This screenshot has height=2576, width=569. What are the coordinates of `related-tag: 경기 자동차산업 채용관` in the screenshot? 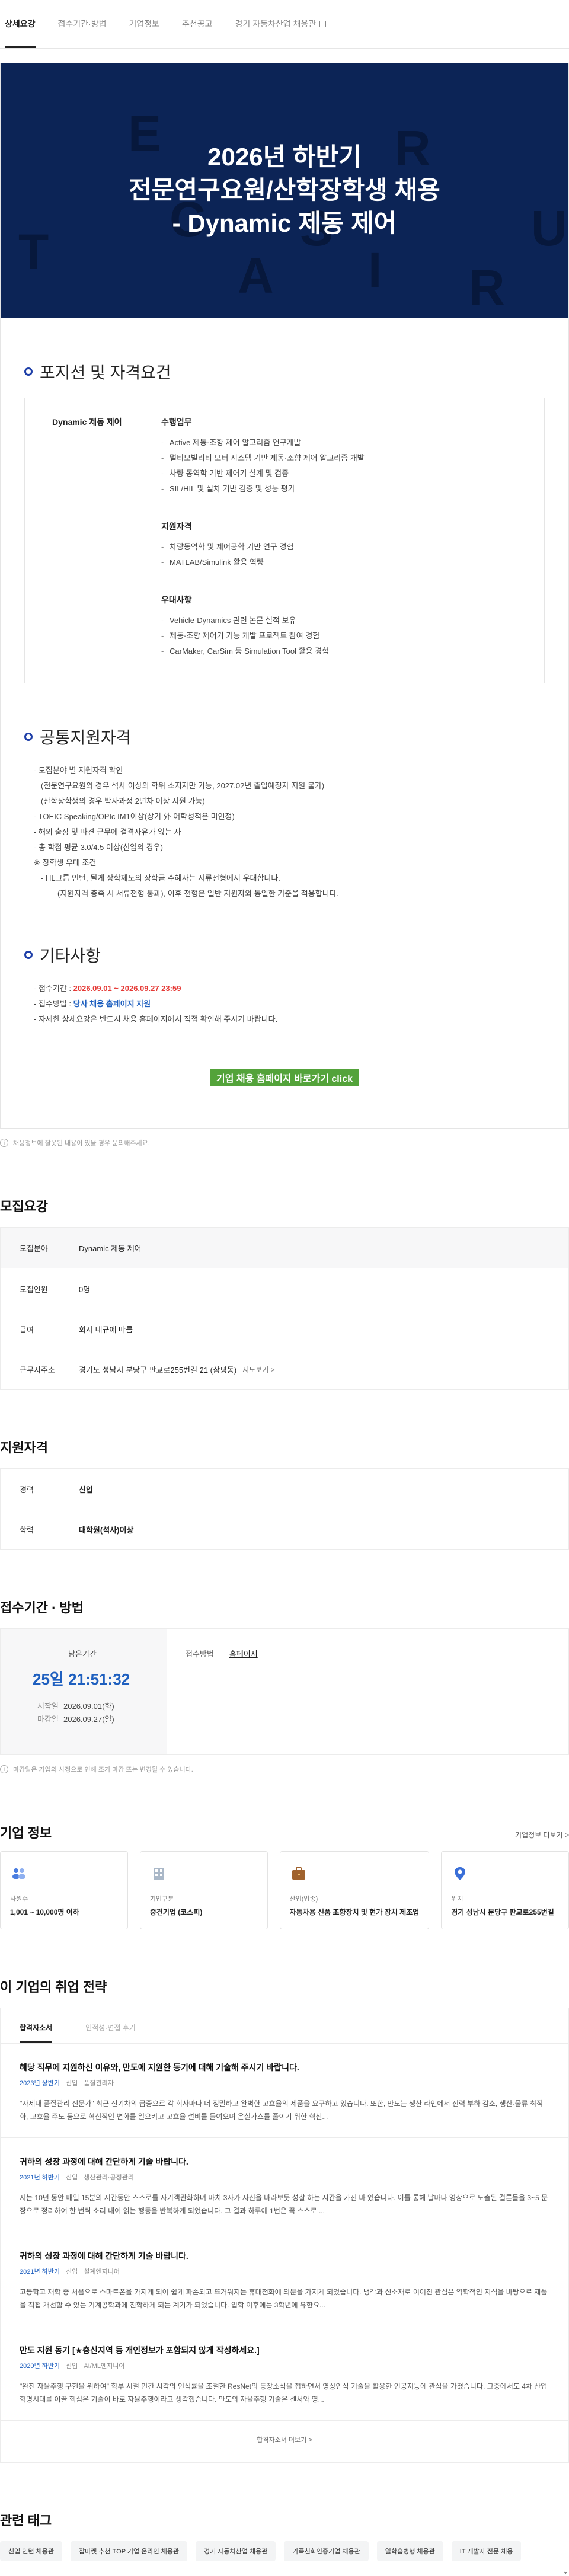 It's located at (236, 2551).